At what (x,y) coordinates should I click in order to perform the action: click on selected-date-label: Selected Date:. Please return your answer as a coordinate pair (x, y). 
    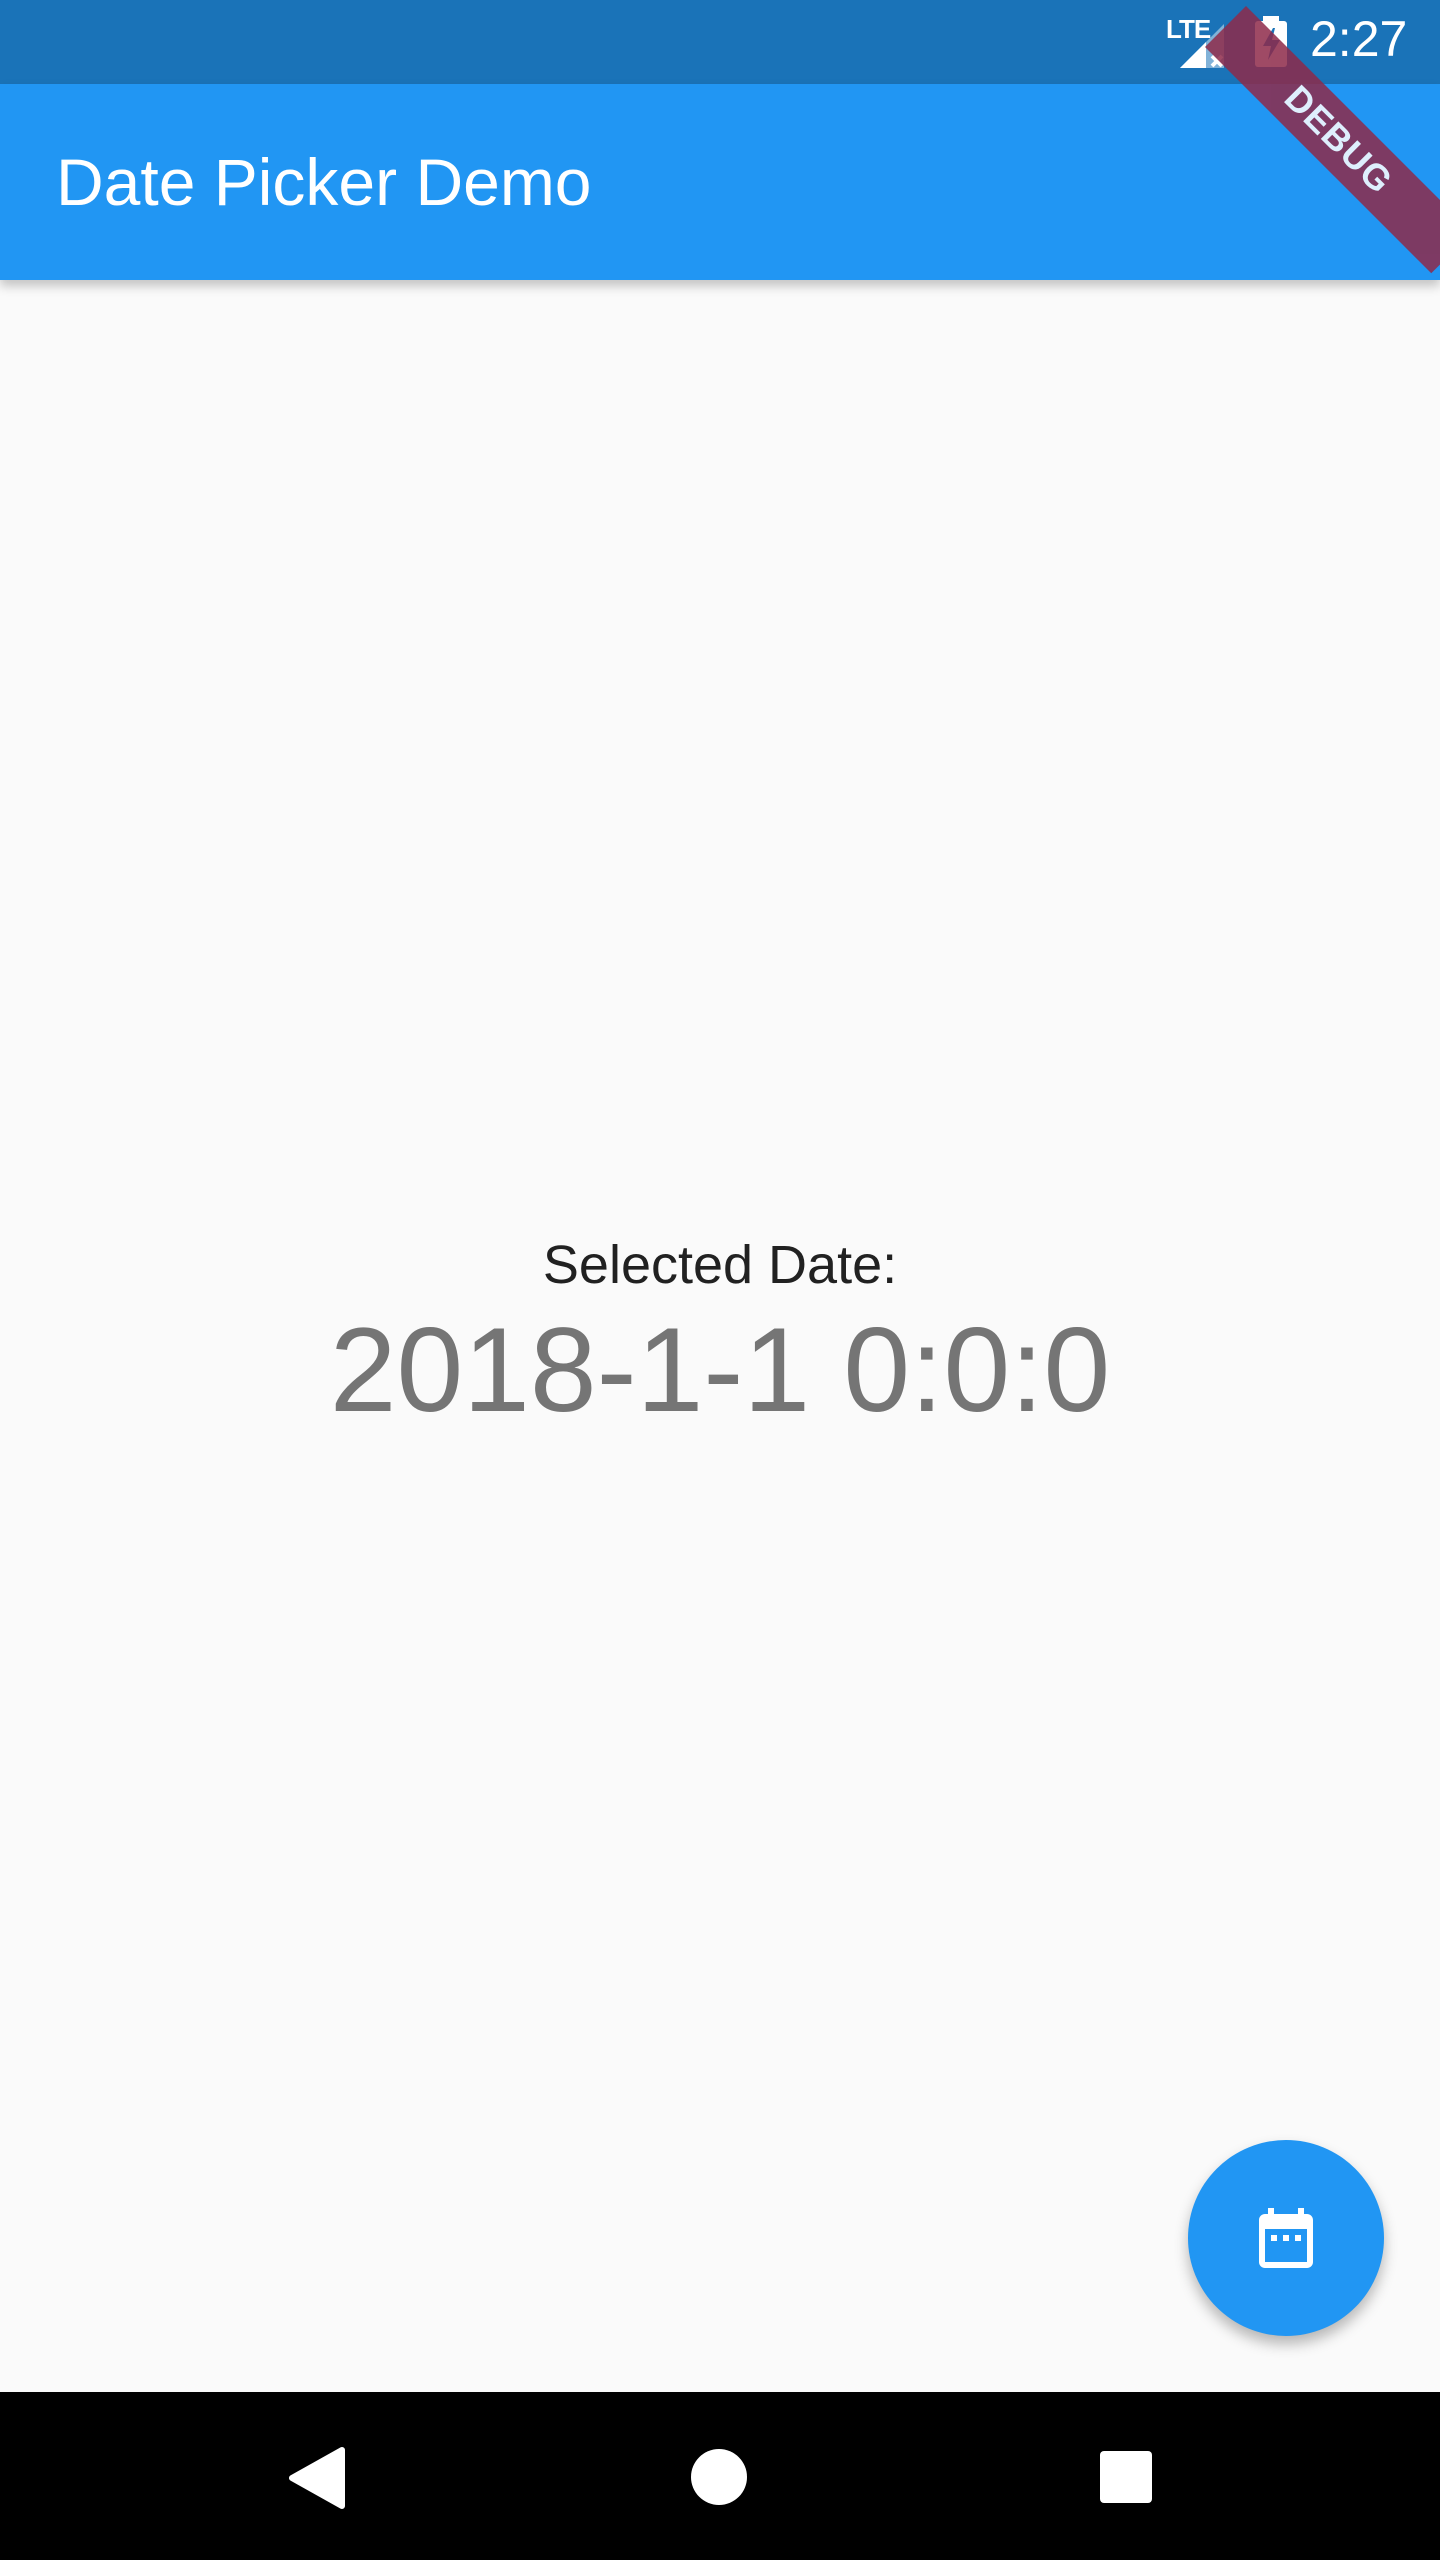
    Looking at the image, I should click on (720, 1265).